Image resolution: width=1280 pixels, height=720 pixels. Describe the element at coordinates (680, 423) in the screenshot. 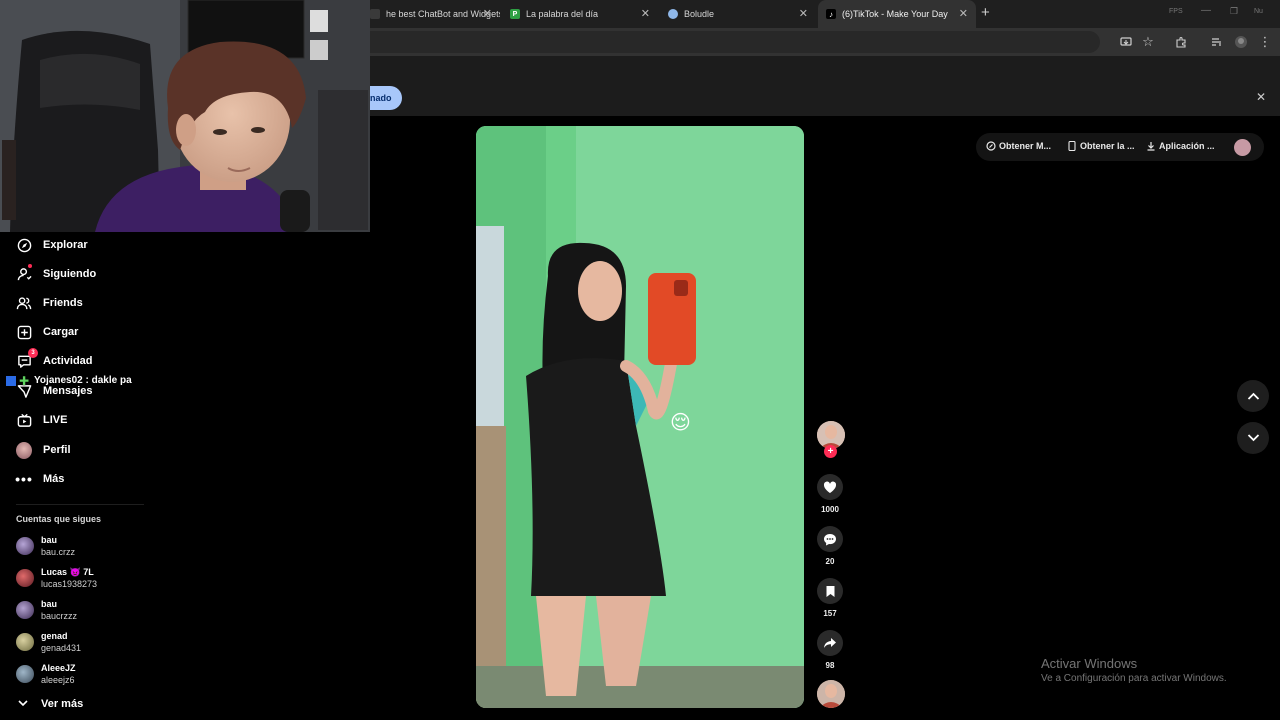

I see `emoji-sticker: 😌` at that location.